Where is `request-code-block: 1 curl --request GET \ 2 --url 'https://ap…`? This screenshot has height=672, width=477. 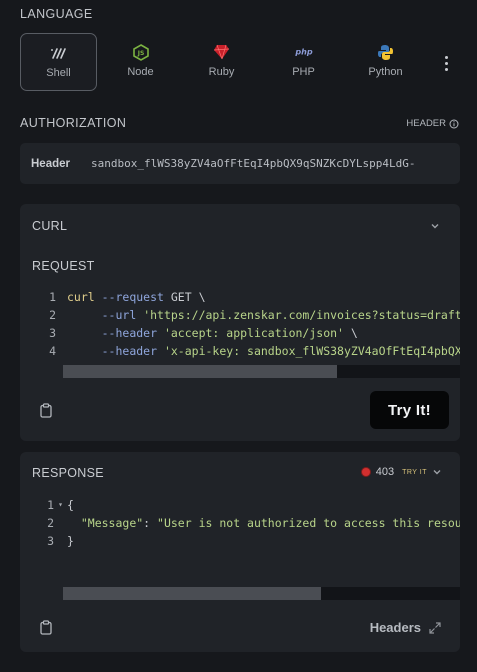
request-code-block: 1 curl --request GET \ 2 --url 'https://ap… is located at coordinates (246, 324).